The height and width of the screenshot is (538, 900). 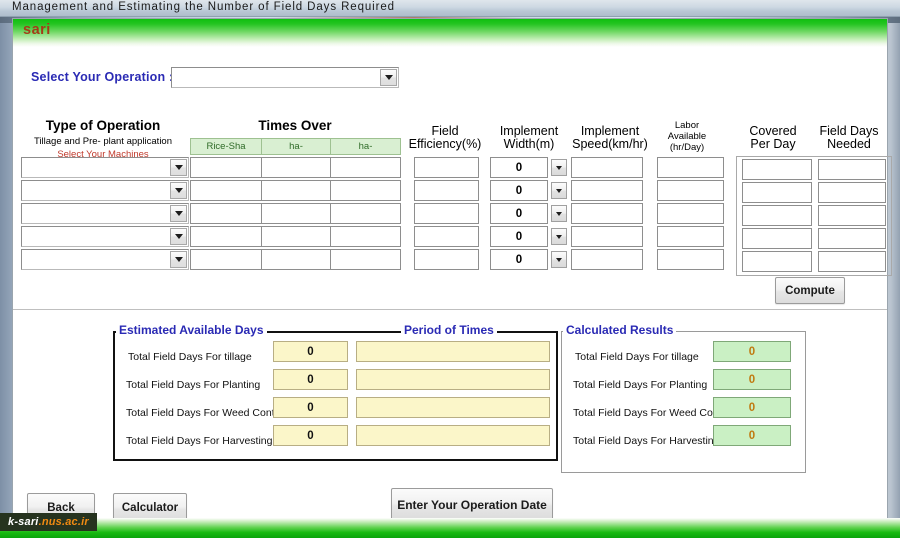 I want to click on header-field-efficiency-line2: Efficiency(%), so click(x=445, y=144).